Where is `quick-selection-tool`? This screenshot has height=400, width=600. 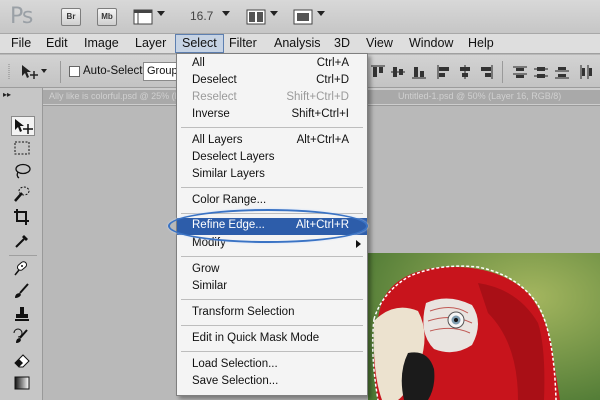
quick-selection-tool is located at coordinates (23, 195).